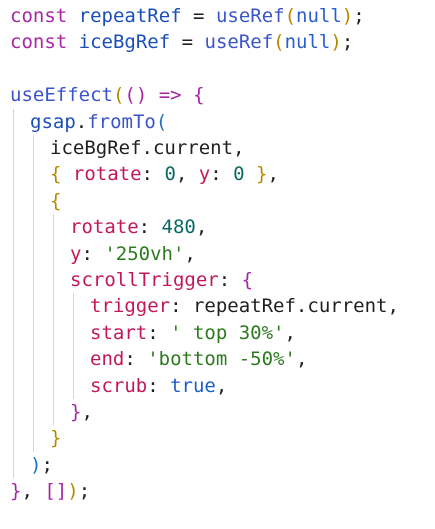 The image size is (435, 529). What do you see at coordinates (193, 333) in the screenshot?
I see `code-line: start: ' top 30%',` at bounding box center [193, 333].